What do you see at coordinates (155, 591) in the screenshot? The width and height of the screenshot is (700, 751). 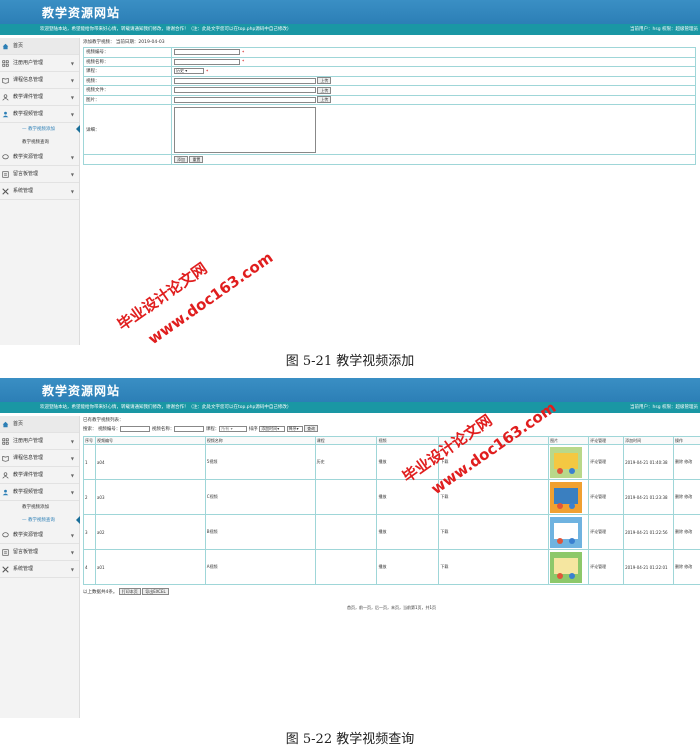 I see `export-excel-button: 导出EXCEL` at bounding box center [155, 591].